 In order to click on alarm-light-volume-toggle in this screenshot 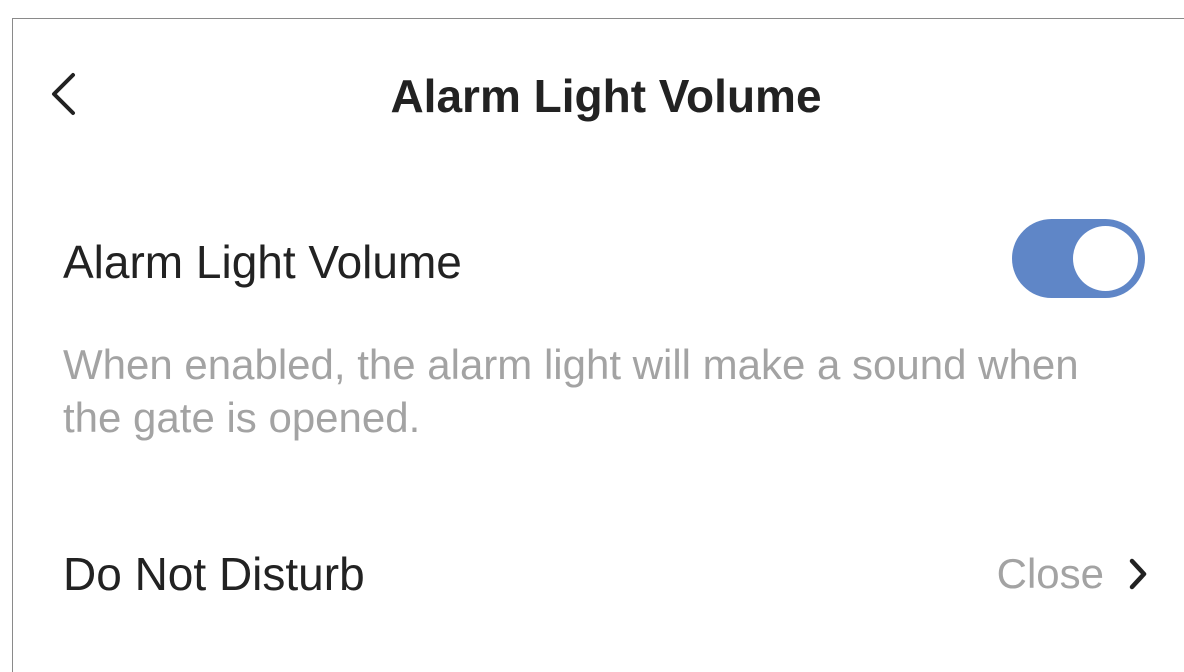, I will do `click(1078, 258)`.